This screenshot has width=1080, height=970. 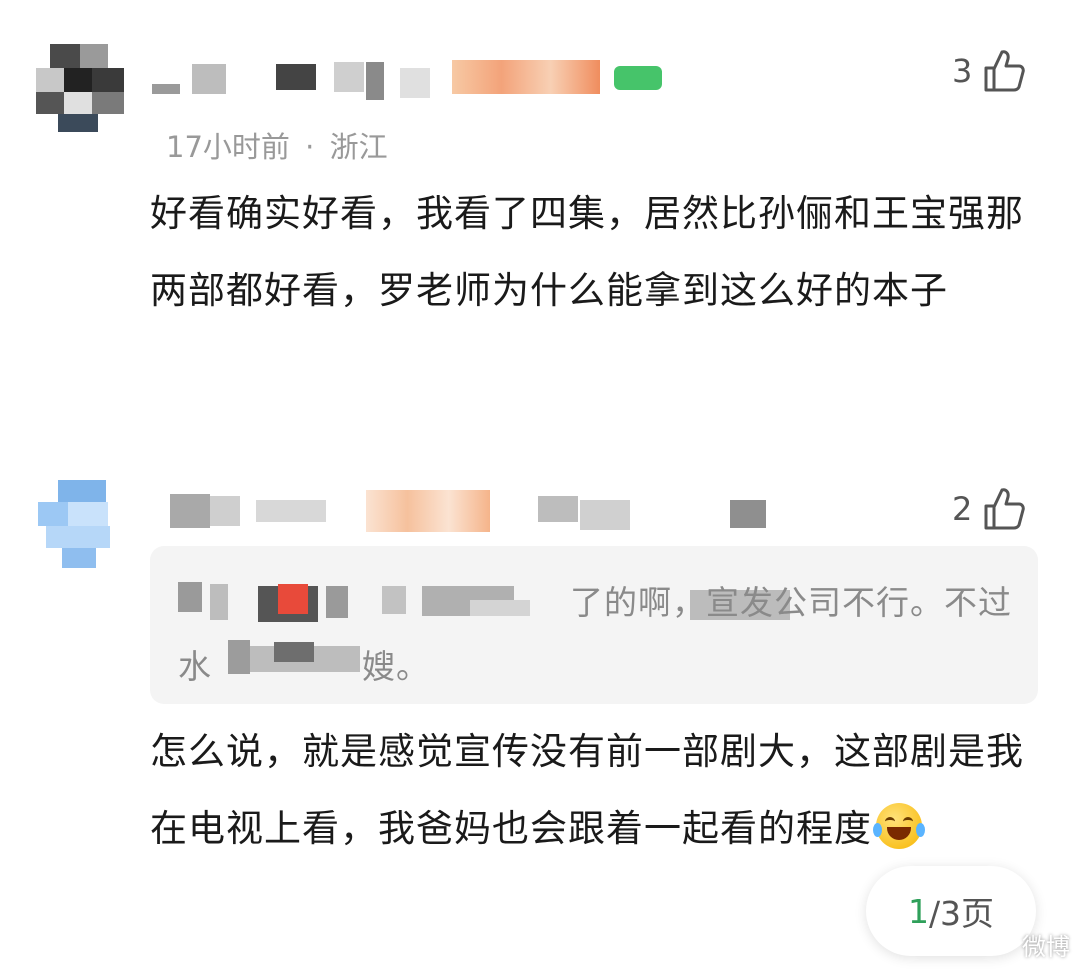 I want to click on page-indicator: 1/3页, so click(x=951, y=911).